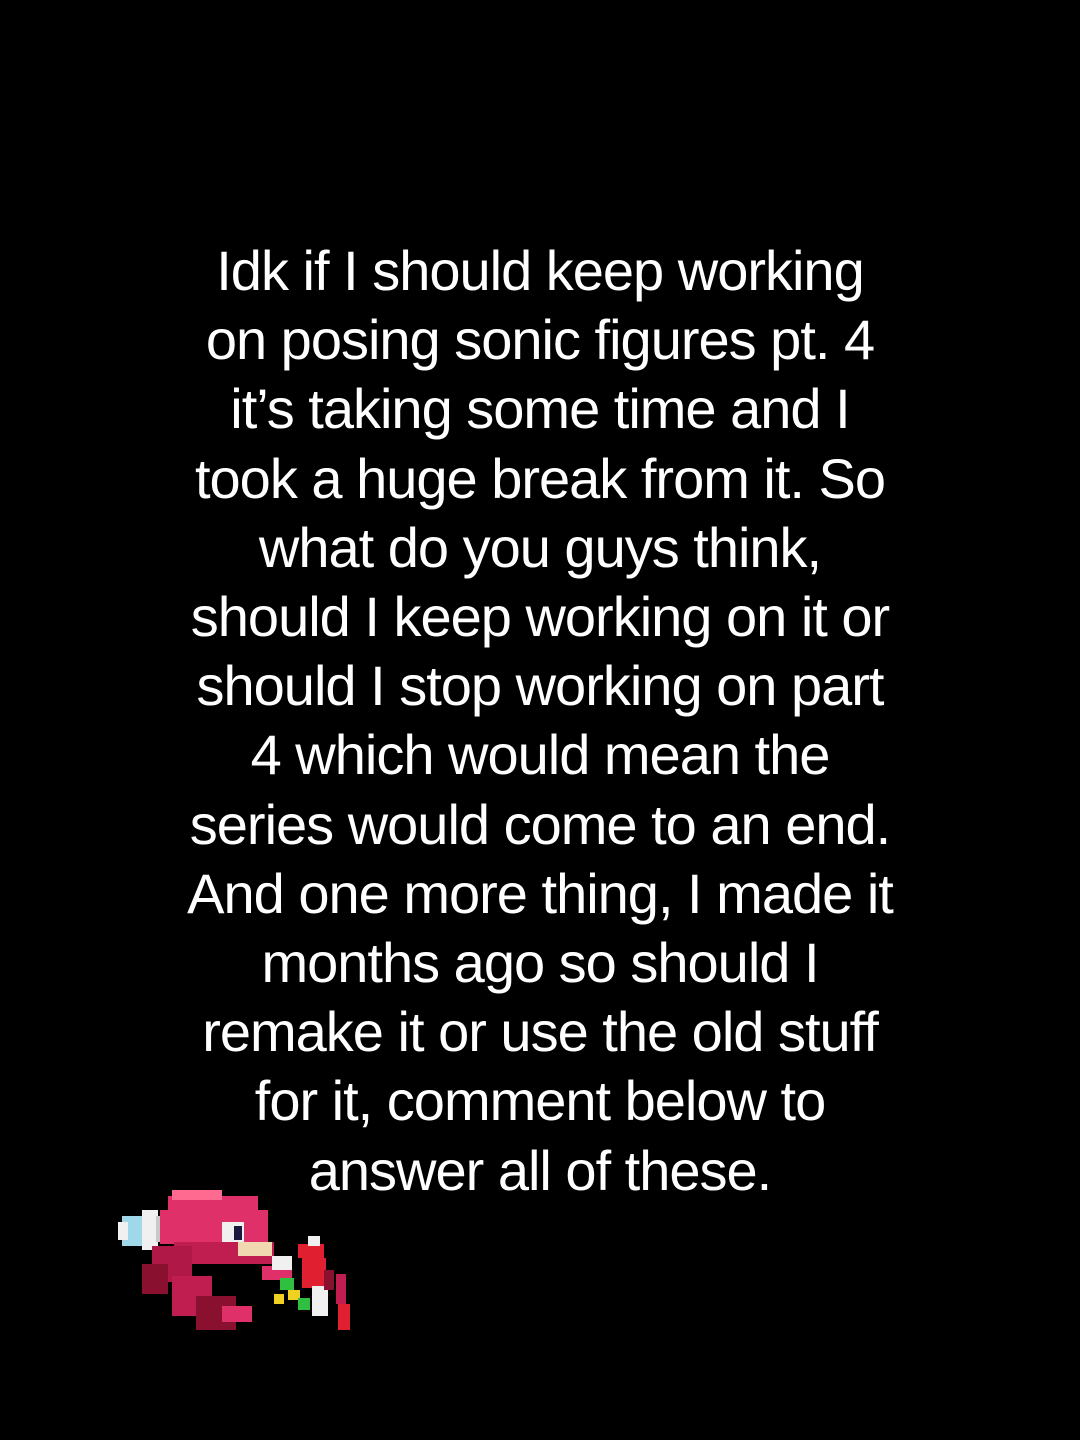 The height and width of the screenshot is (1440, 1080). I want to click on caption-line: remake it or use the old stuff, so click(540, 1032).